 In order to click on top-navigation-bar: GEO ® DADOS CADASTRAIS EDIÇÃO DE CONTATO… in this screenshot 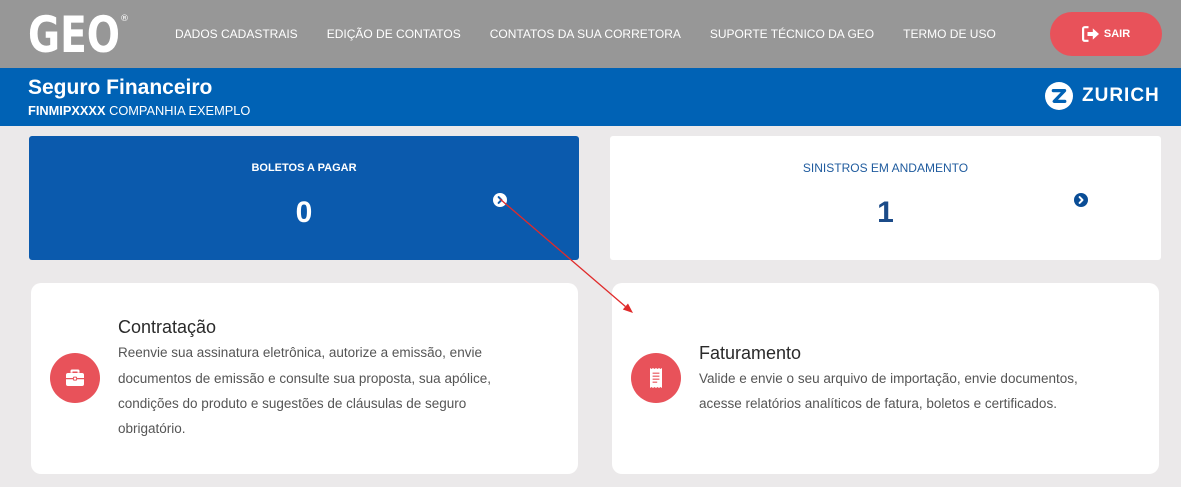, I will do `click(590, 34)`.